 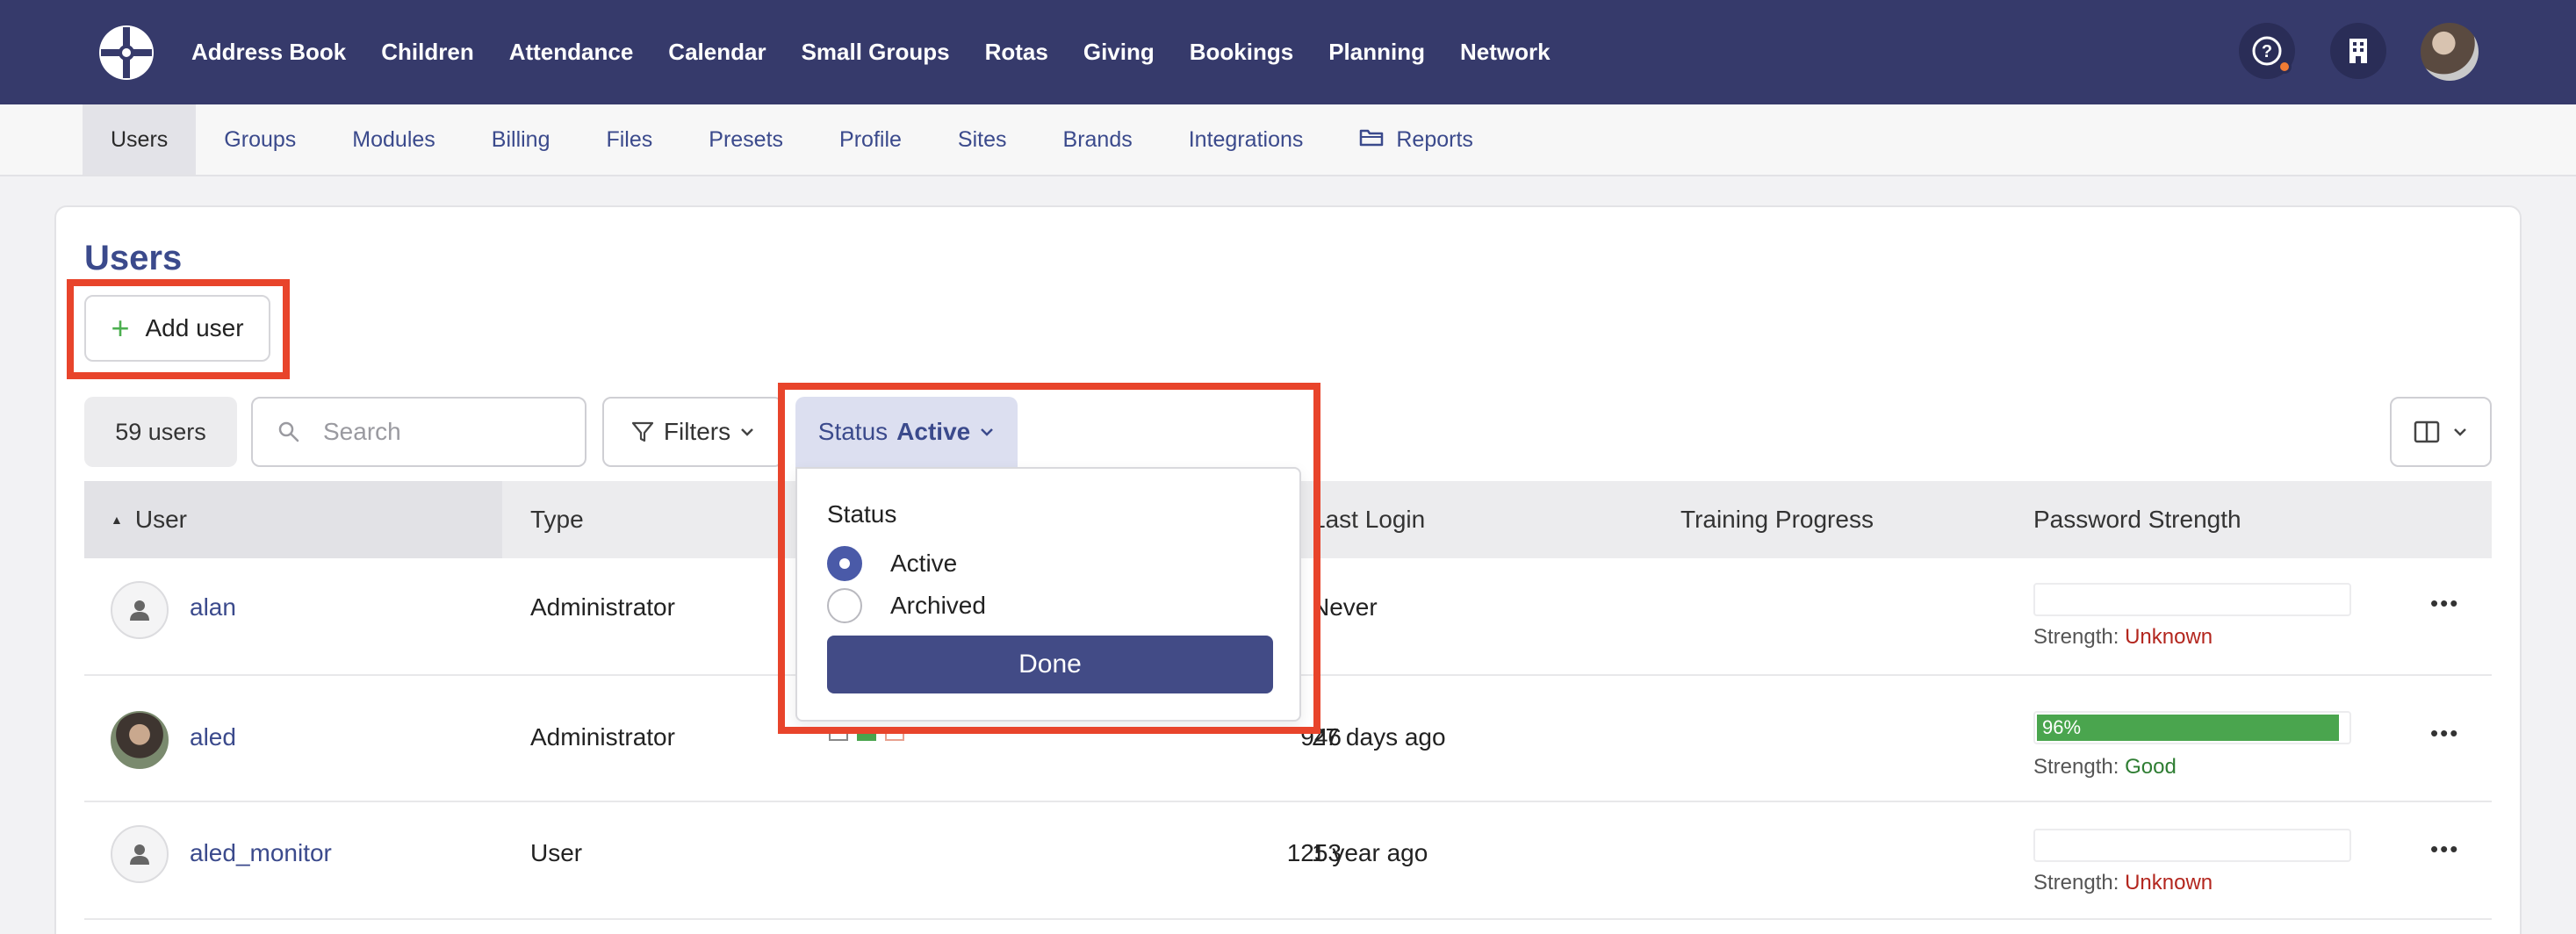 What do you see at coordinates (1345, 607) in the screenshot?
I see `last-login: Never` at bounding box center [1345, 607].